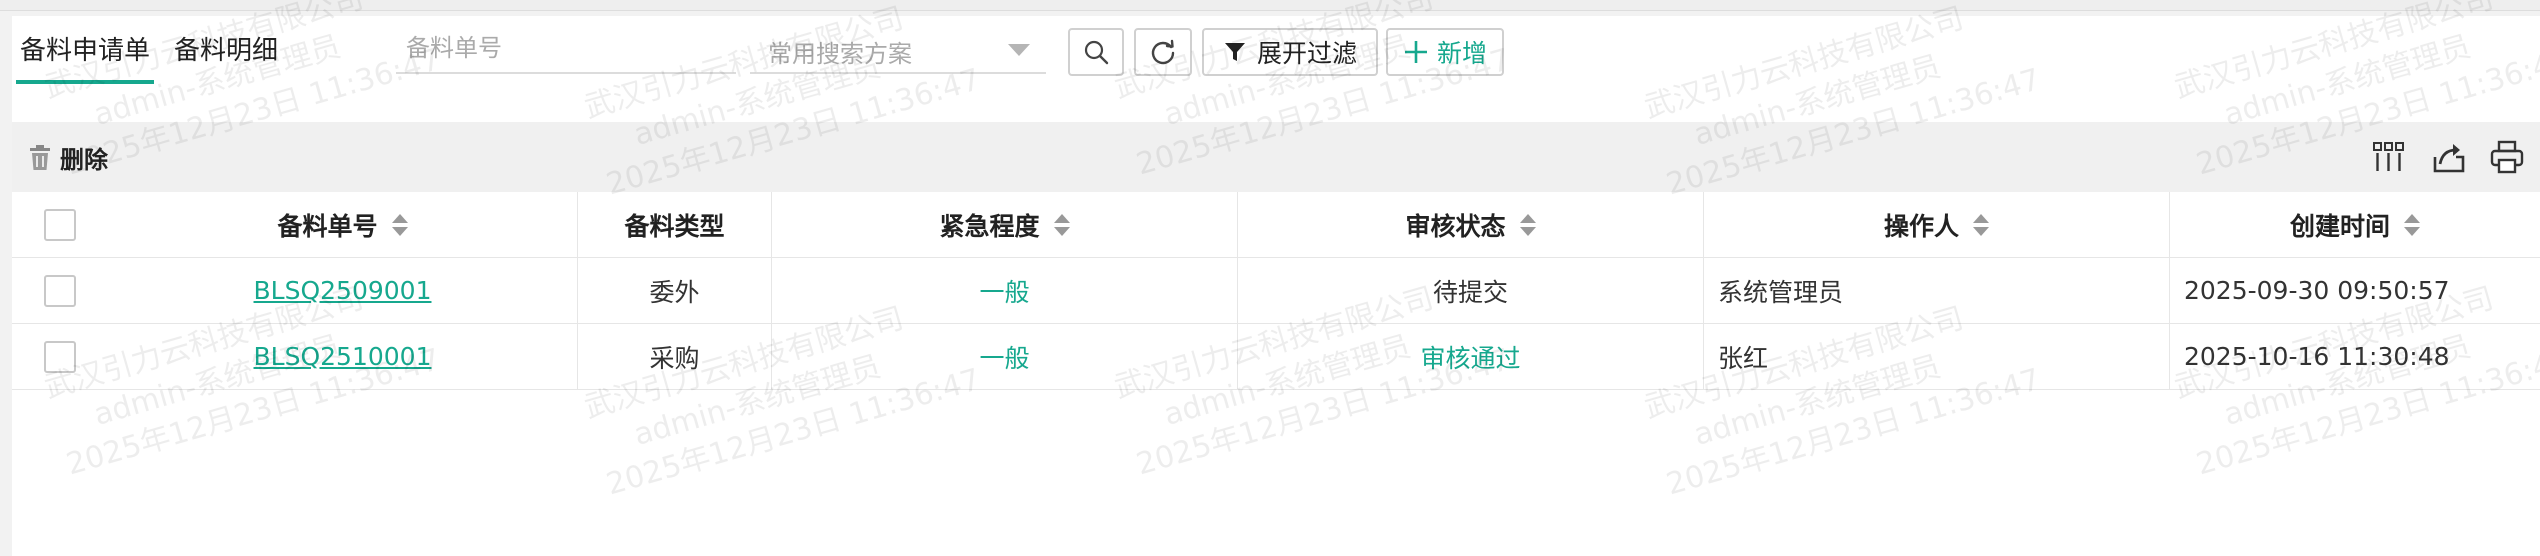 This screenshot has width=2540, height=556. Describe the element at coordinates (327, 226) in the screenshot. I see `header-no-label: 备料单号` at that location.